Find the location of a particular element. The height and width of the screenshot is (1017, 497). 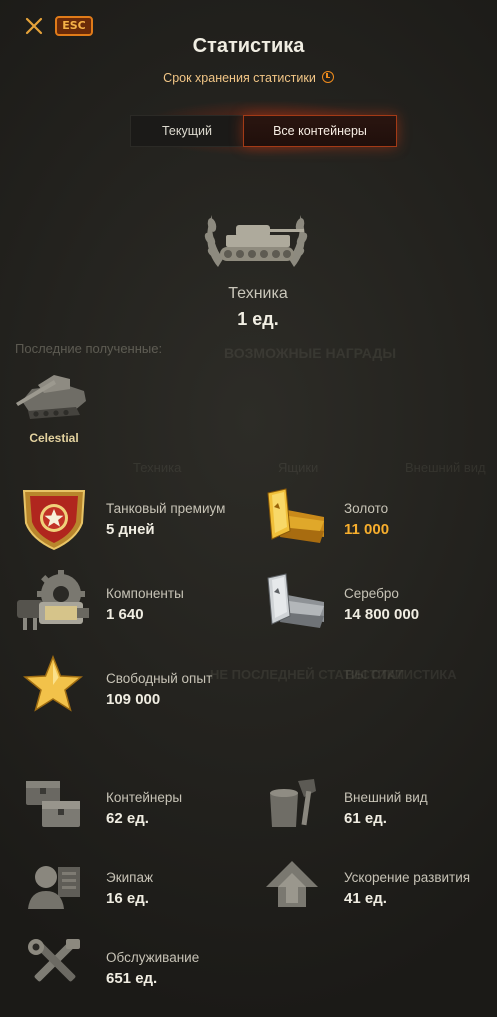

reward-label: Внешний вид is located at coordinates (386, 797).